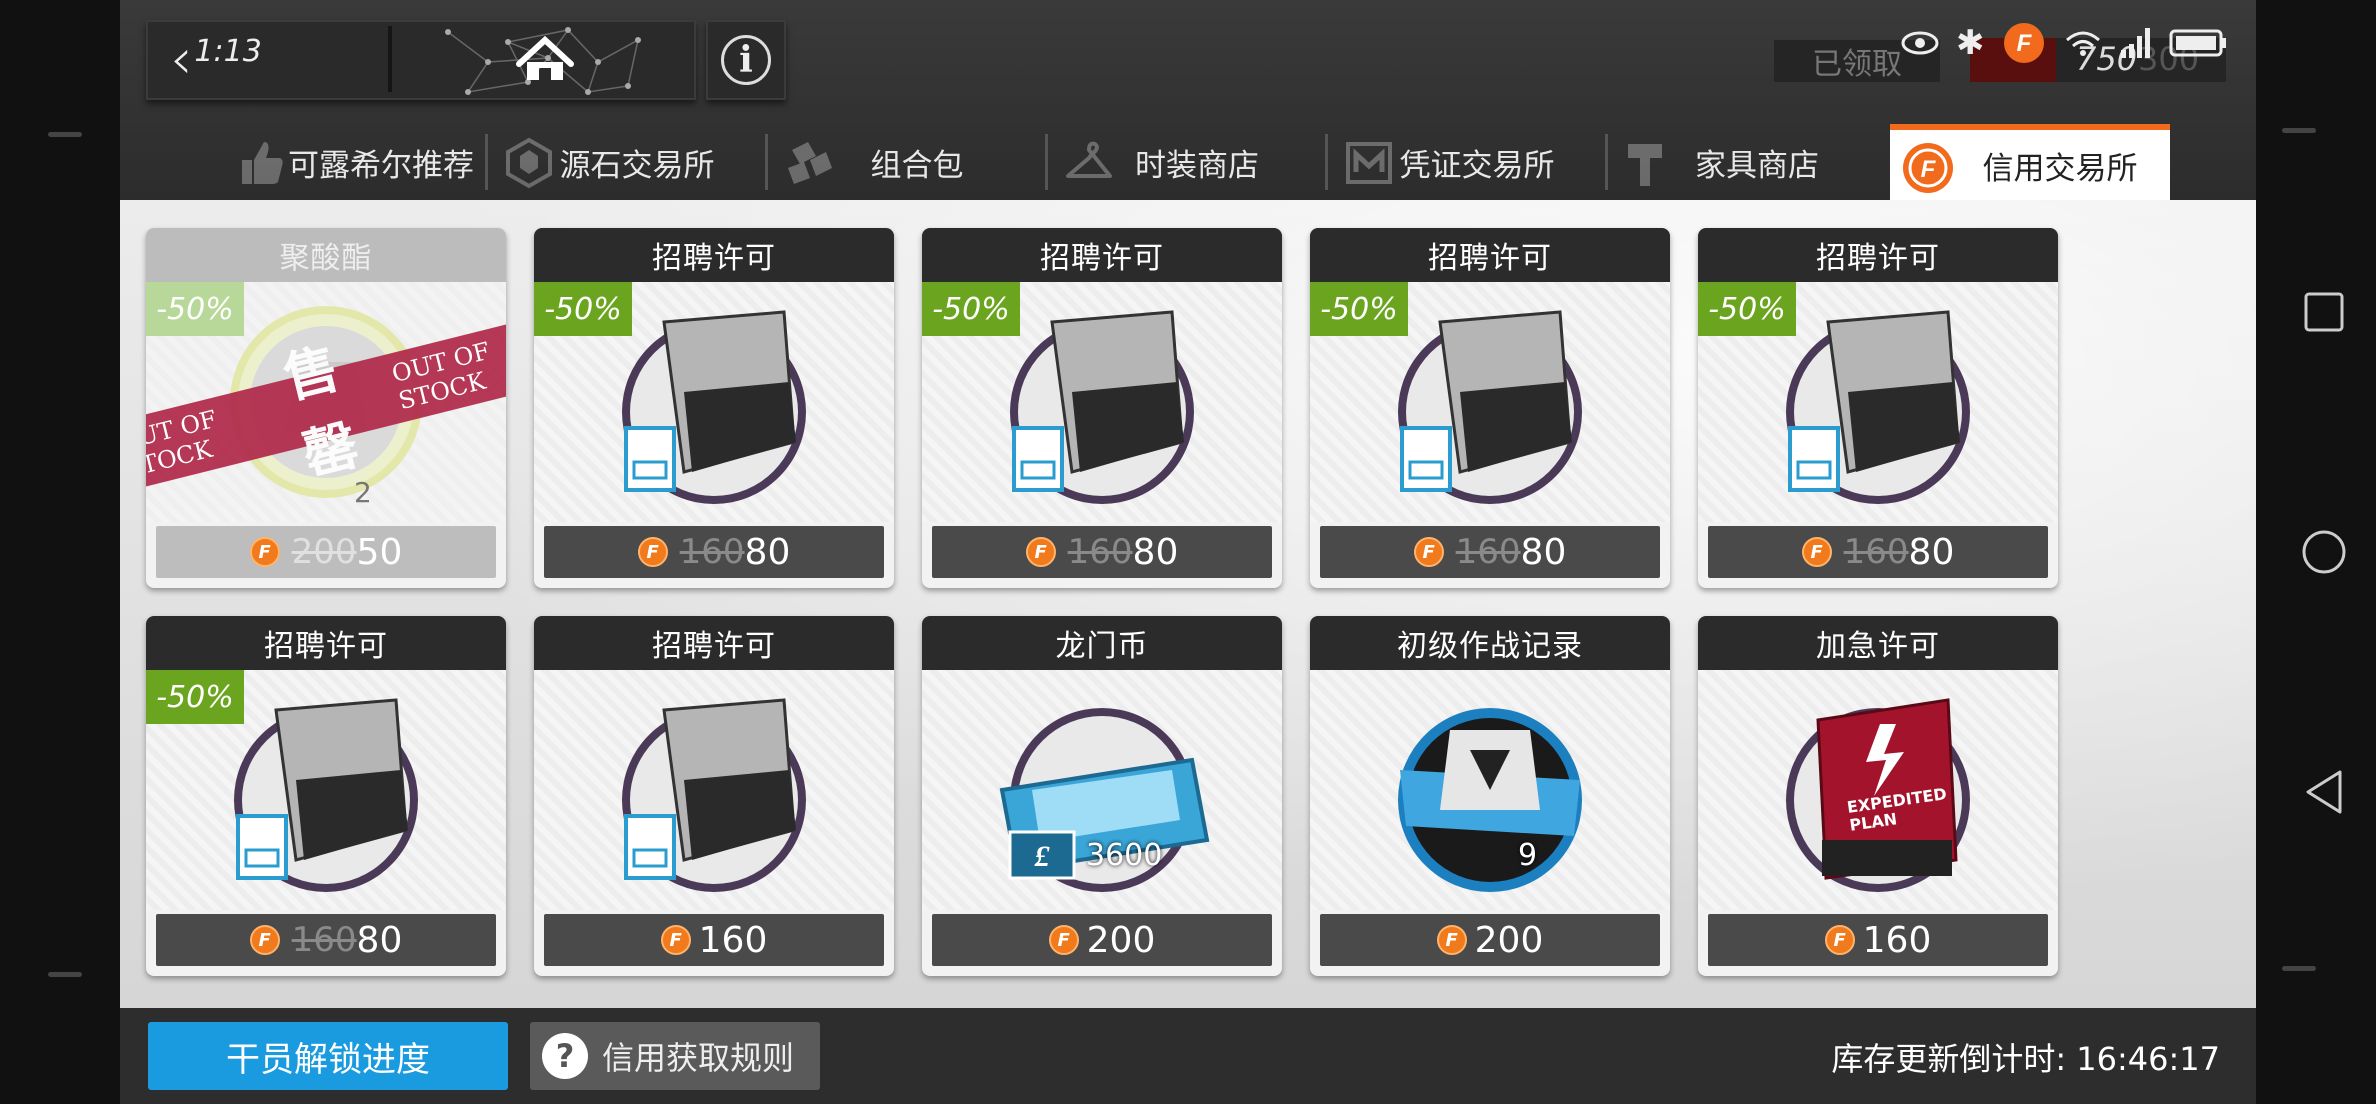 This screenshot has height=1104, width=2376. I want to click on originite-icon, so click(529, 163).